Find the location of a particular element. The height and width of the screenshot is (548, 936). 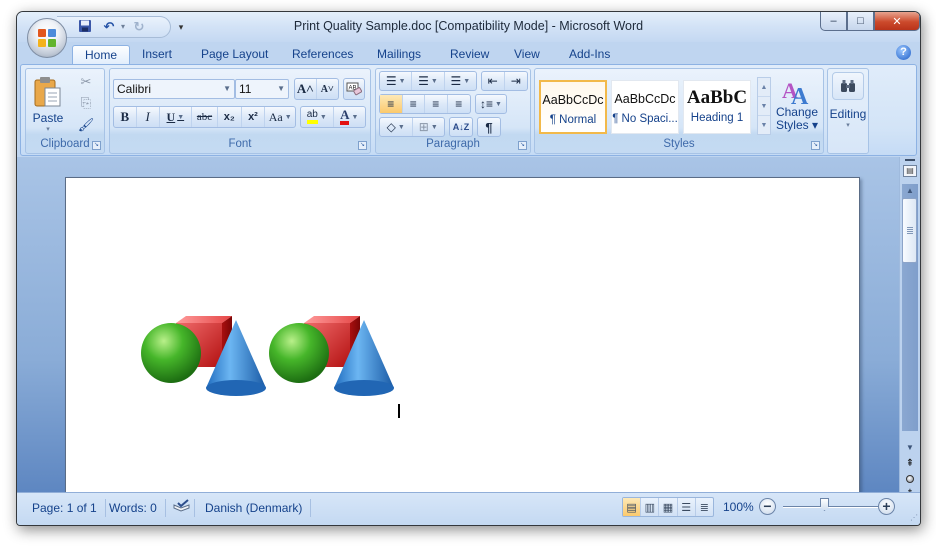

save-icon is located at coordinates (85, 26).